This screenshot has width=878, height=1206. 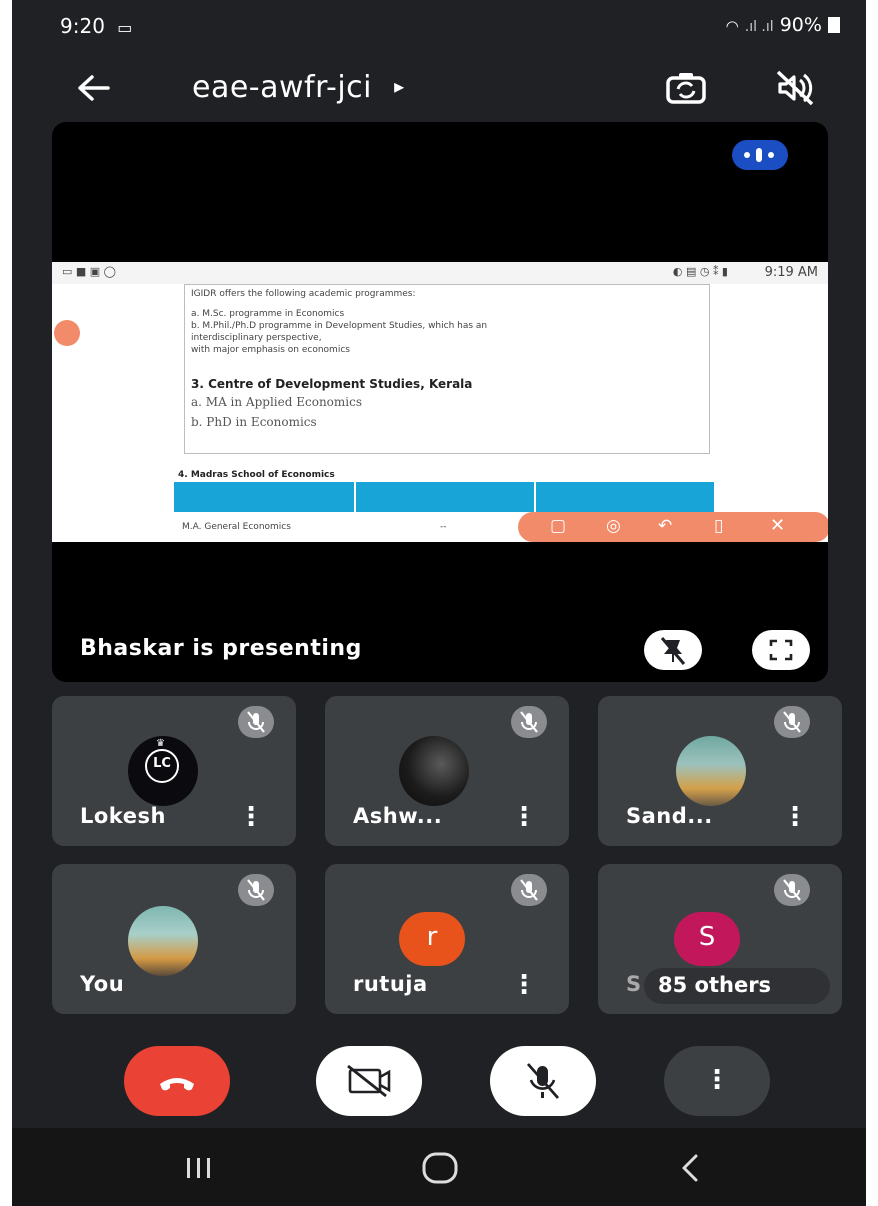 I want to click on unpin-button, so click(x=673, y=650).